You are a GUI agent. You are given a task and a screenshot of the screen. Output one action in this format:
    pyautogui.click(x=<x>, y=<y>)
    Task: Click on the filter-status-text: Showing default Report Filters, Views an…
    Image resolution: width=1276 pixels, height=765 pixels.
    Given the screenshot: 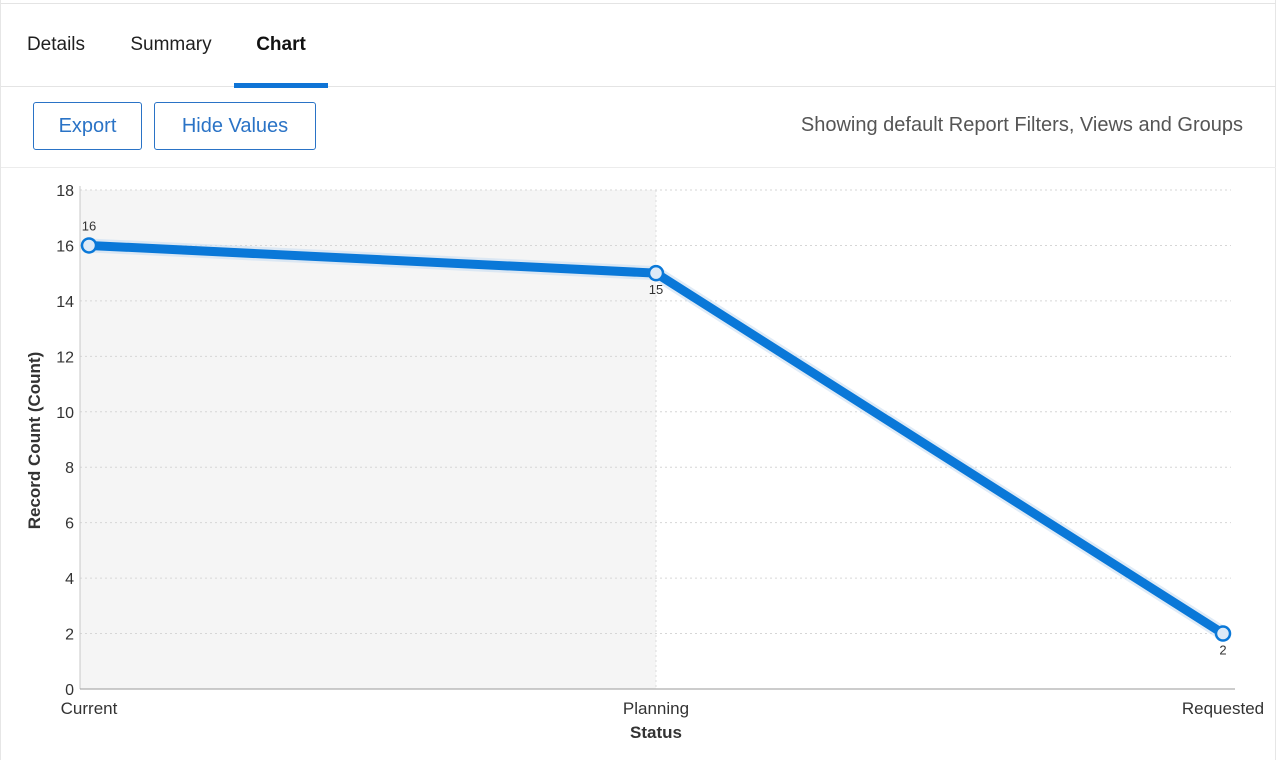 What is the action you would take?
    pyautogui.click(x=1021, y=125)
    